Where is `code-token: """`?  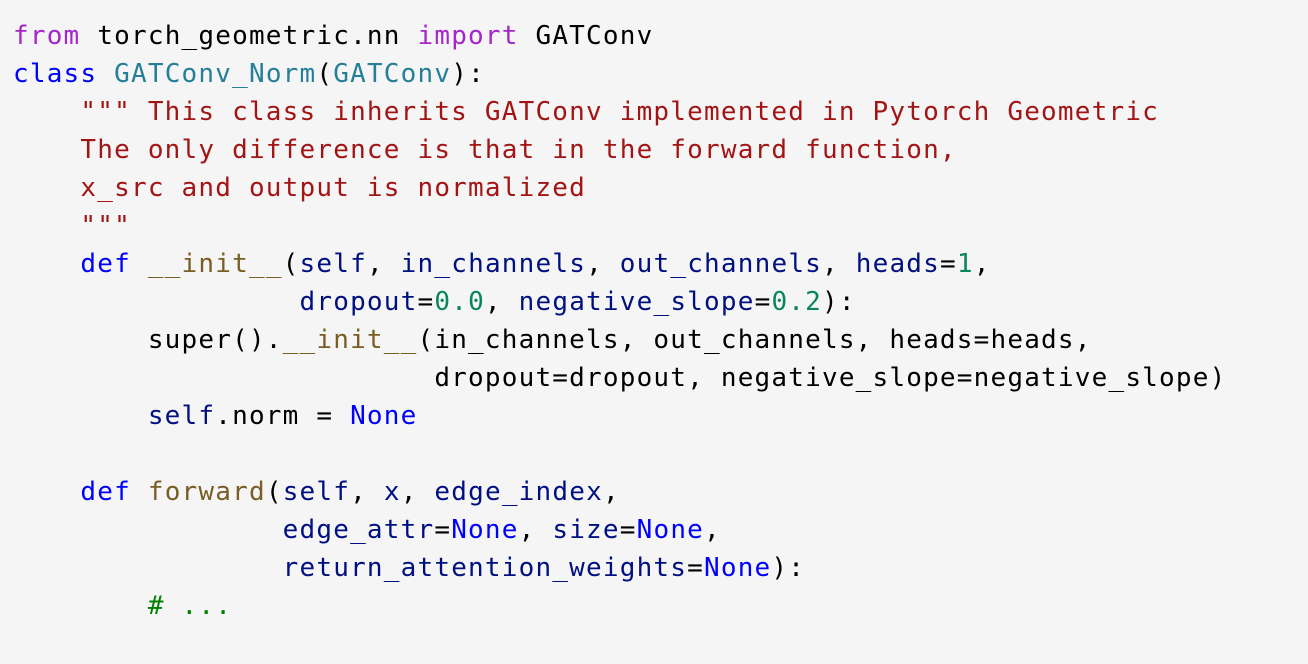 code-token: """ is located at coordinates (72, 226).